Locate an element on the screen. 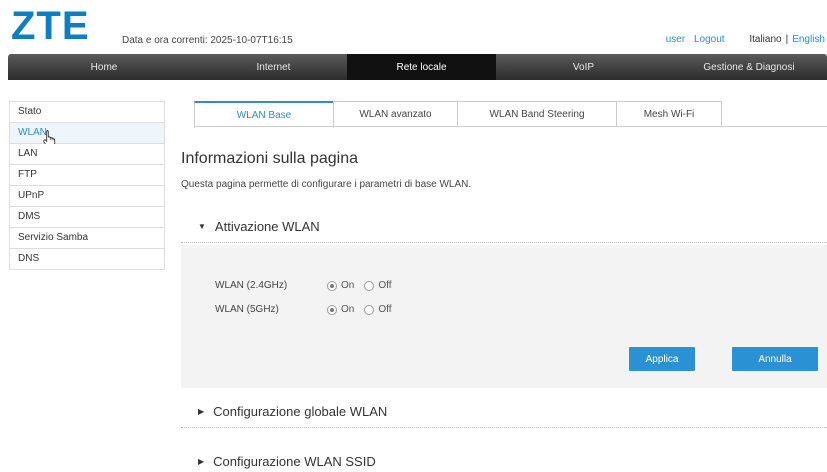  nav-gestione-diagnosi: Gestione & Diagnosi is located at coordinates (749, 67).